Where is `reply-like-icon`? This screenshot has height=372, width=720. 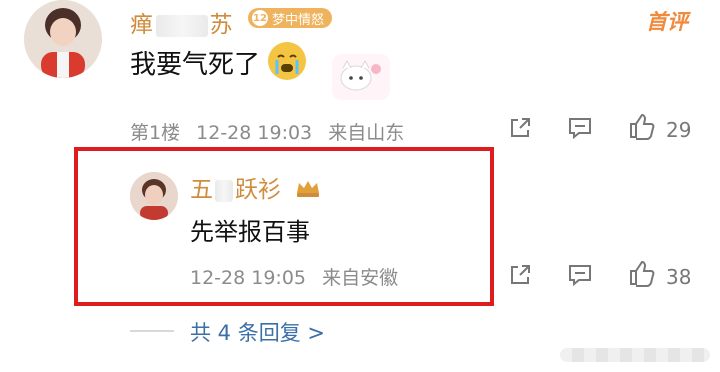 reply-like-icon is located at coordinates (642, 273).